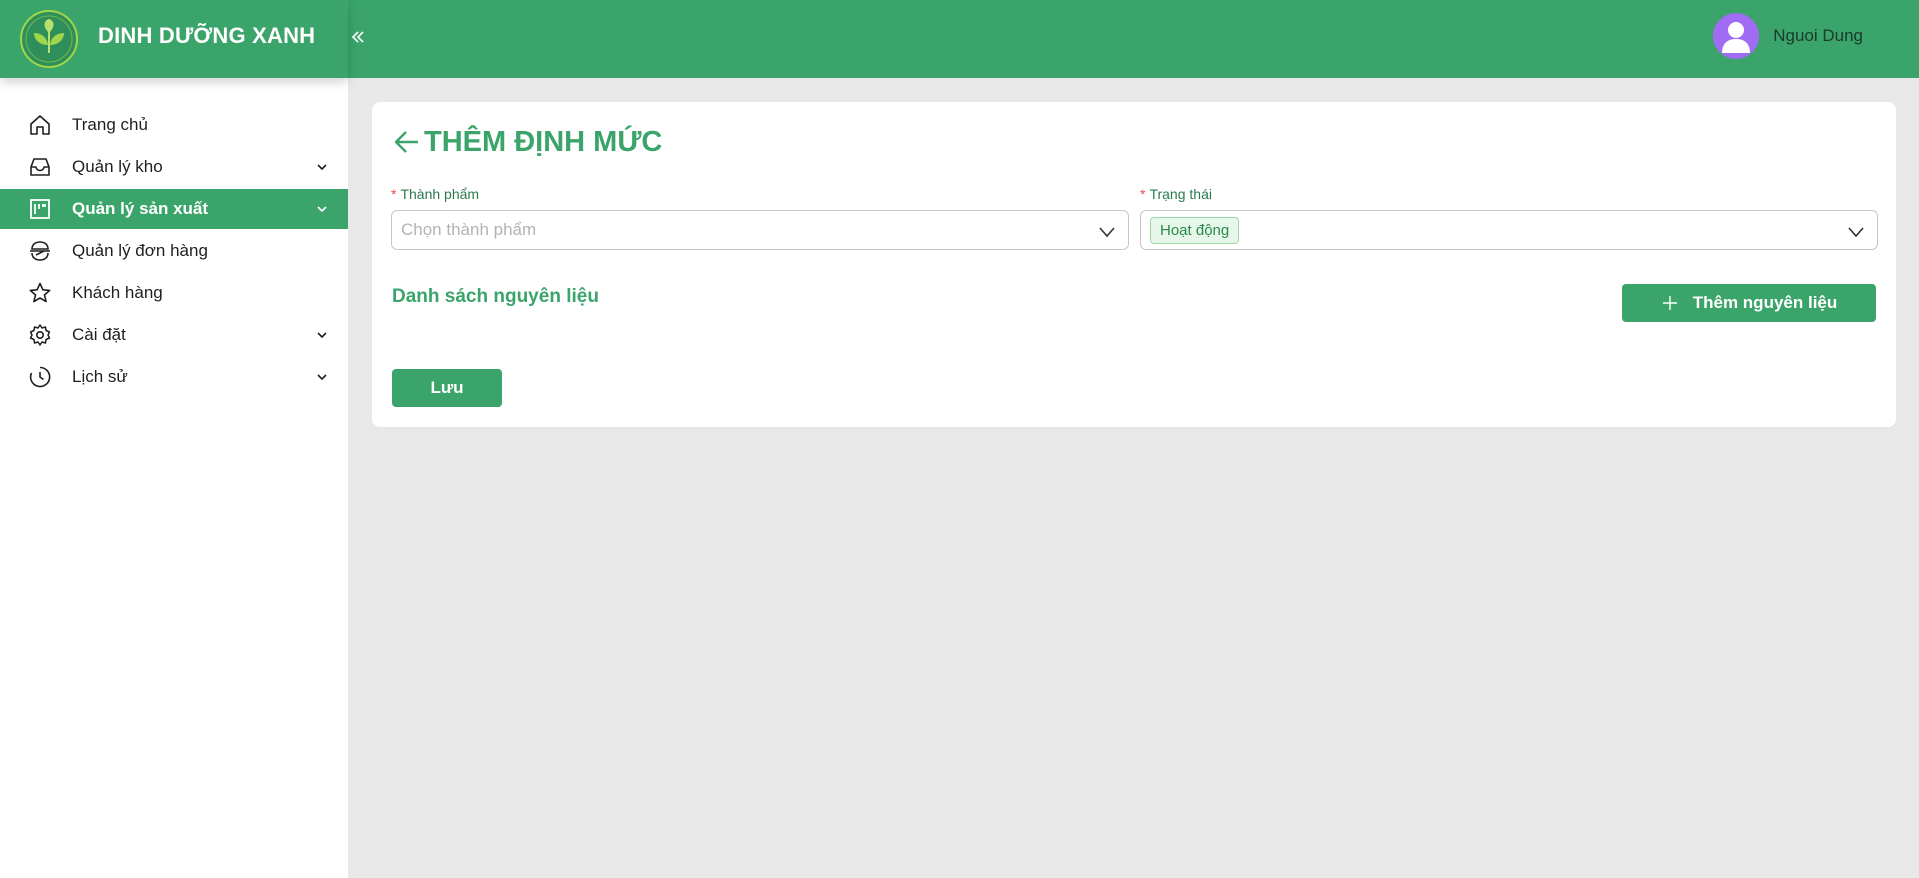 This screenshot has height=878, width=1919. What do you see at coordinates (1818, 35) in the screenshot?
I see `user-name: Nguoi Dung` at bounding box center [1818, 35].